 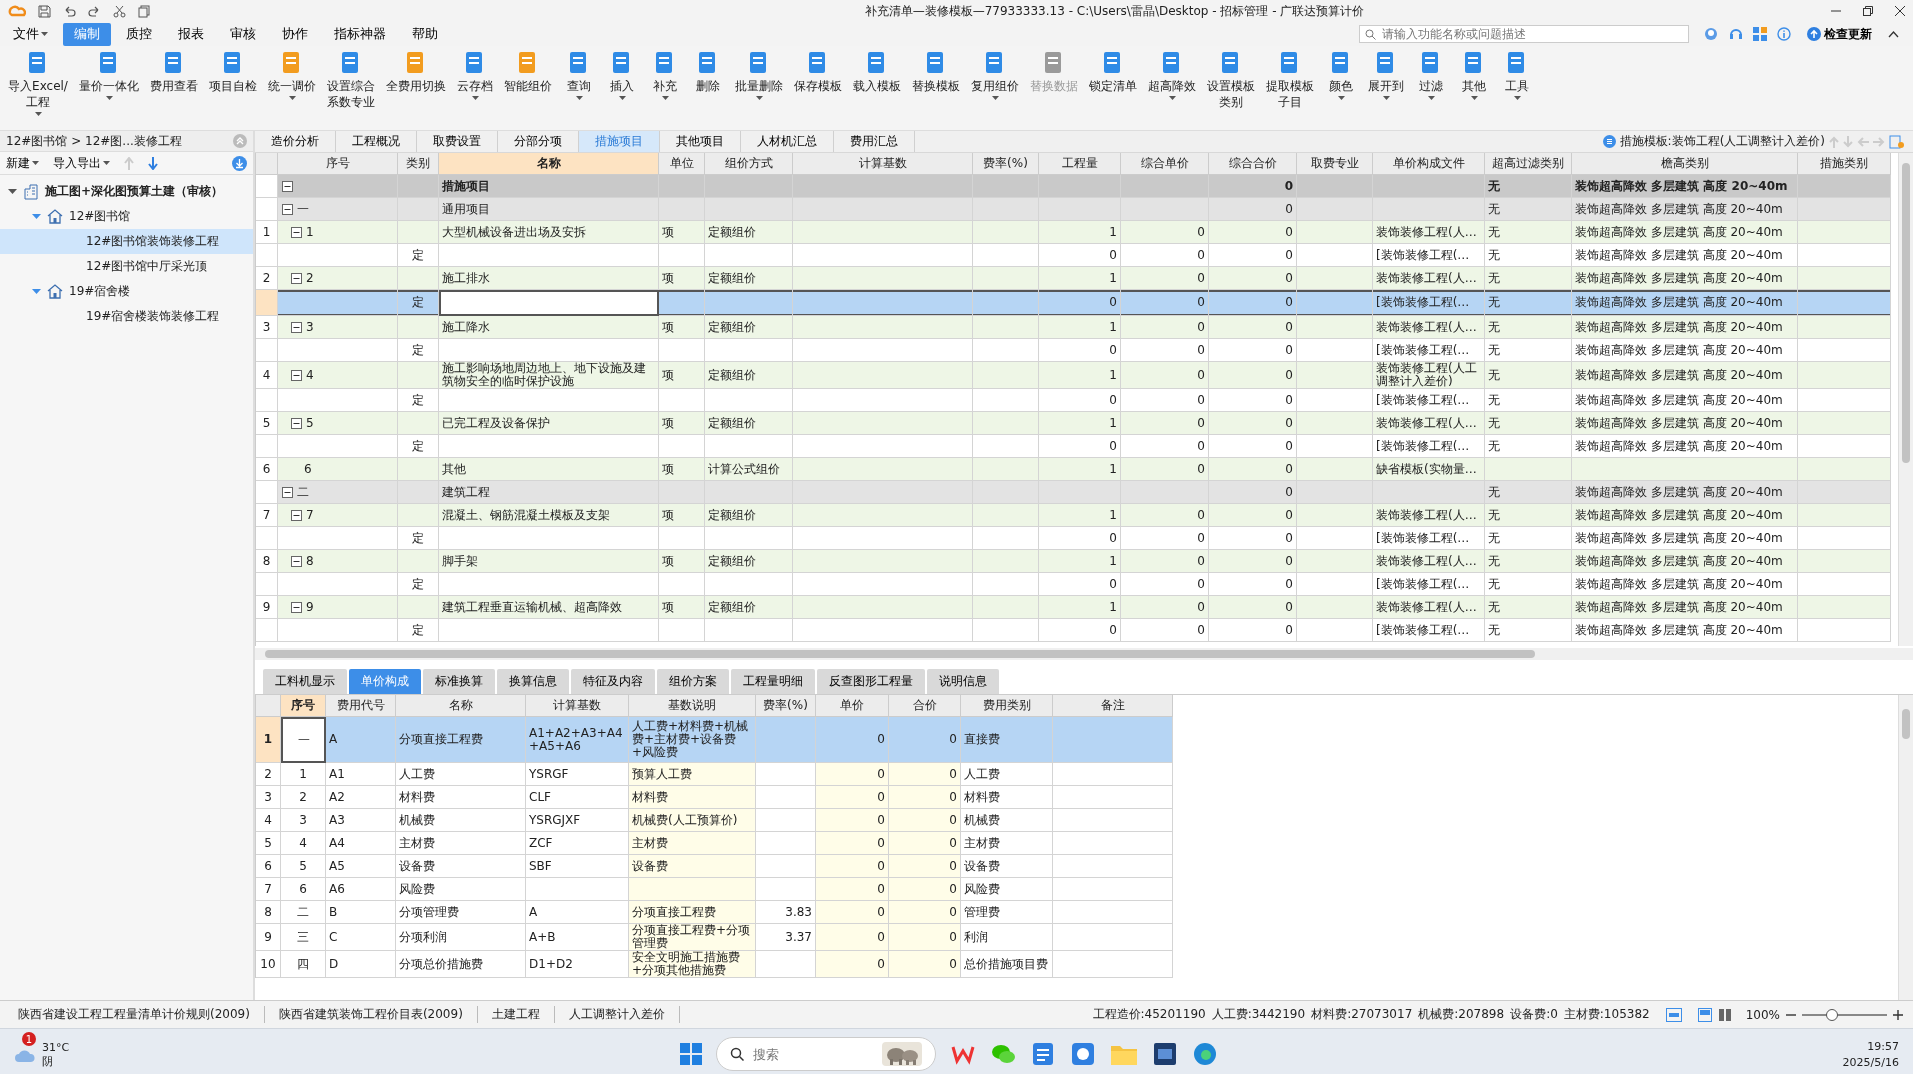 I want to click on save-icon, so click(x=44, y=11).